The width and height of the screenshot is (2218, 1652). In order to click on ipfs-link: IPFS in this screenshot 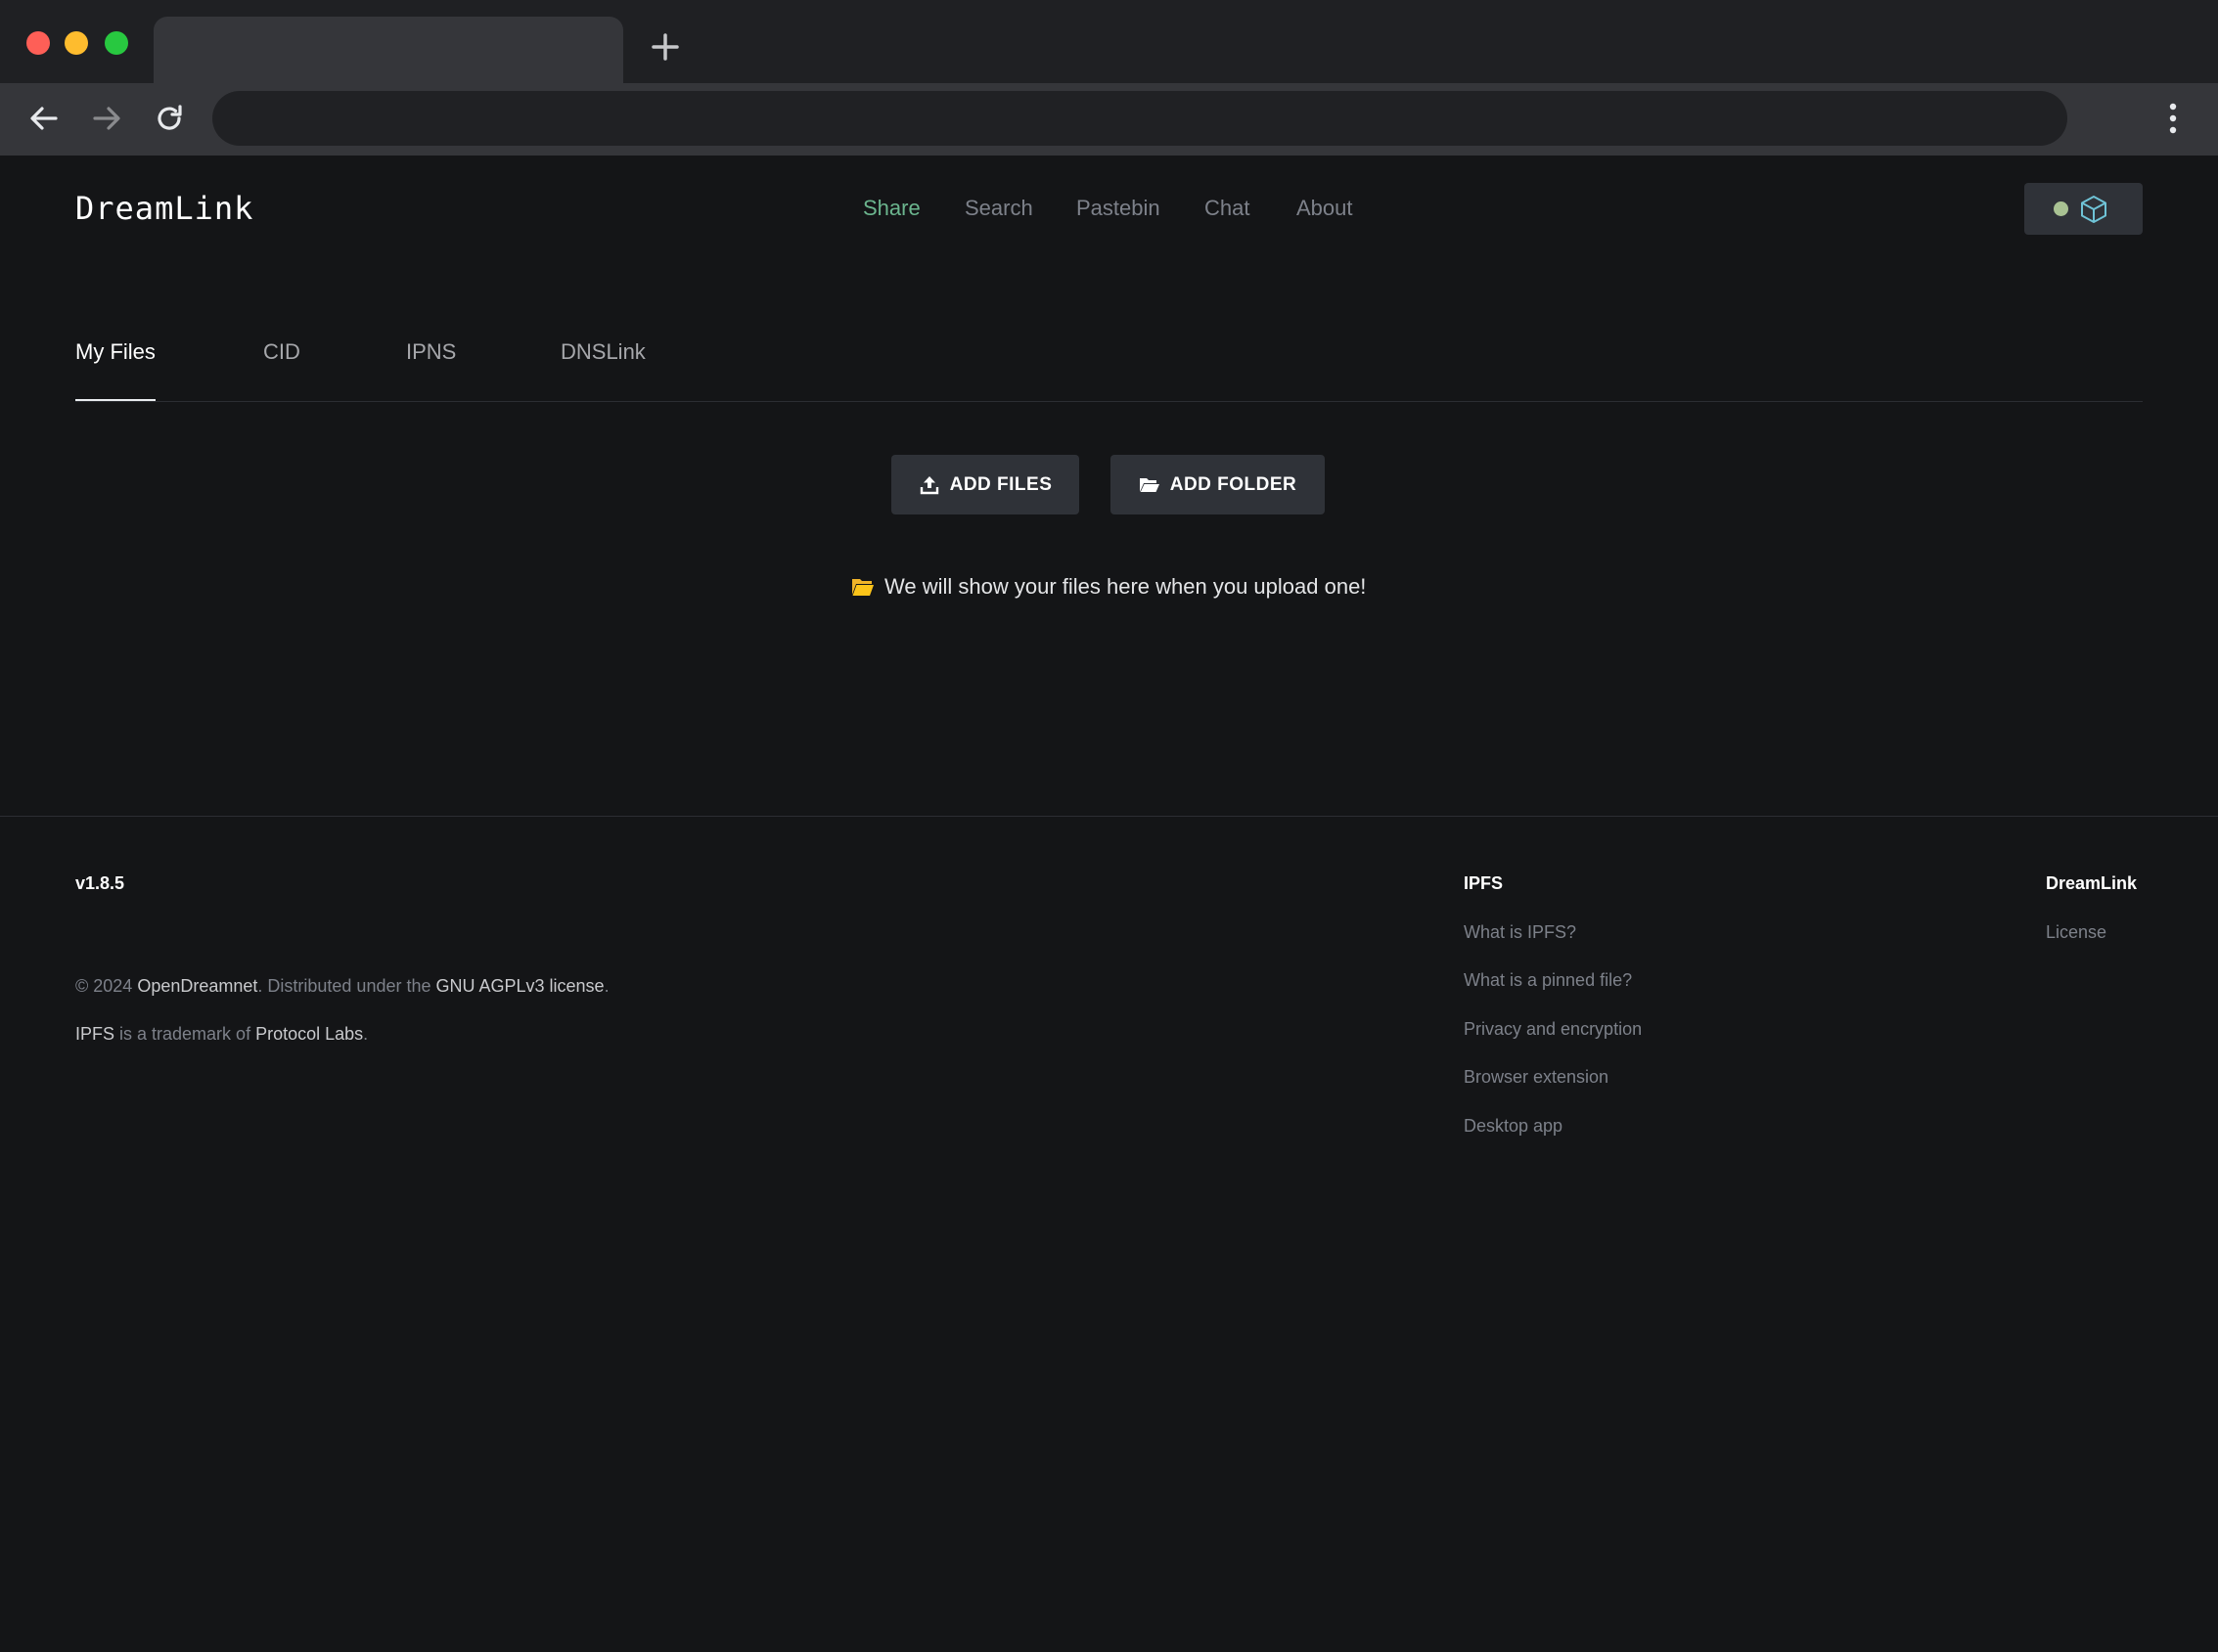, I will do `click(95, 1034)`.